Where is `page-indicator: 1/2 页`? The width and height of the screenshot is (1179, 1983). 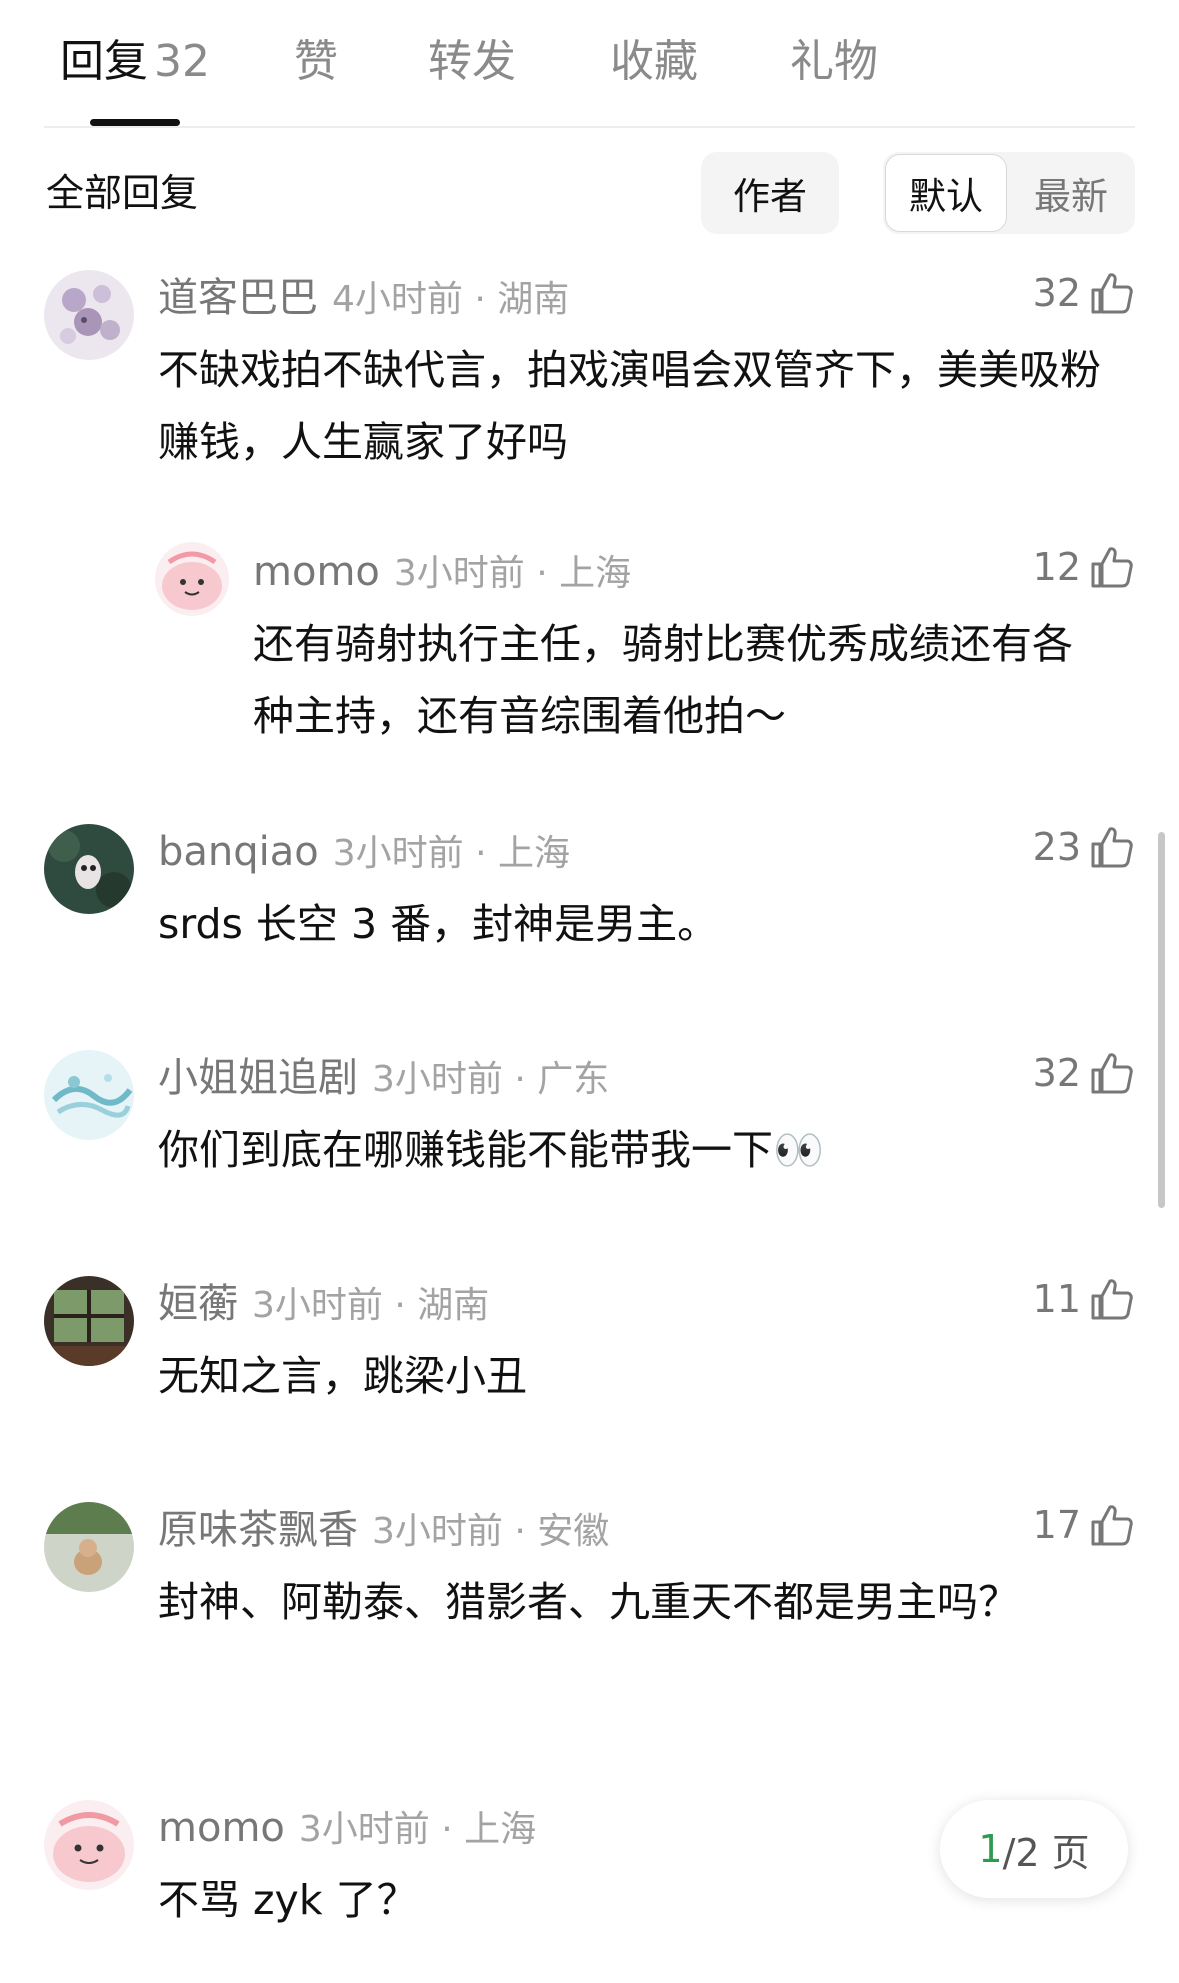
page-indicator: 1/2 页 is located at coordinates (1034, 1849).